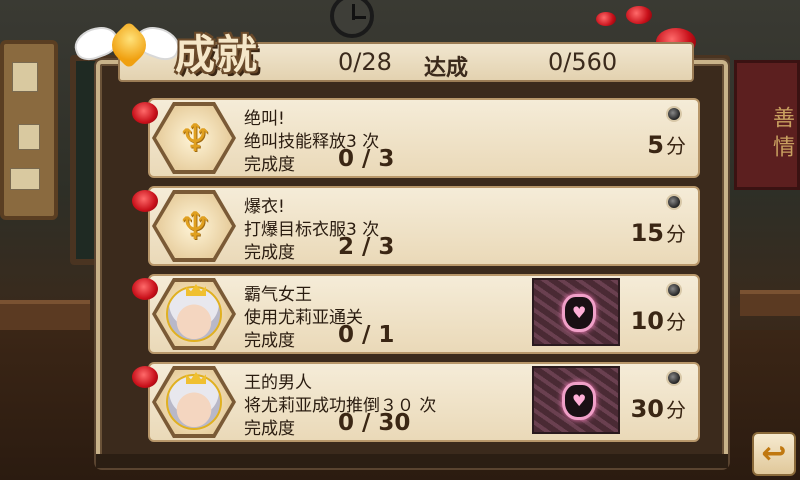 The height and width of the screenshot is (480, 800). I want to click on progress-value: 0 / 3, so click(366, 159).